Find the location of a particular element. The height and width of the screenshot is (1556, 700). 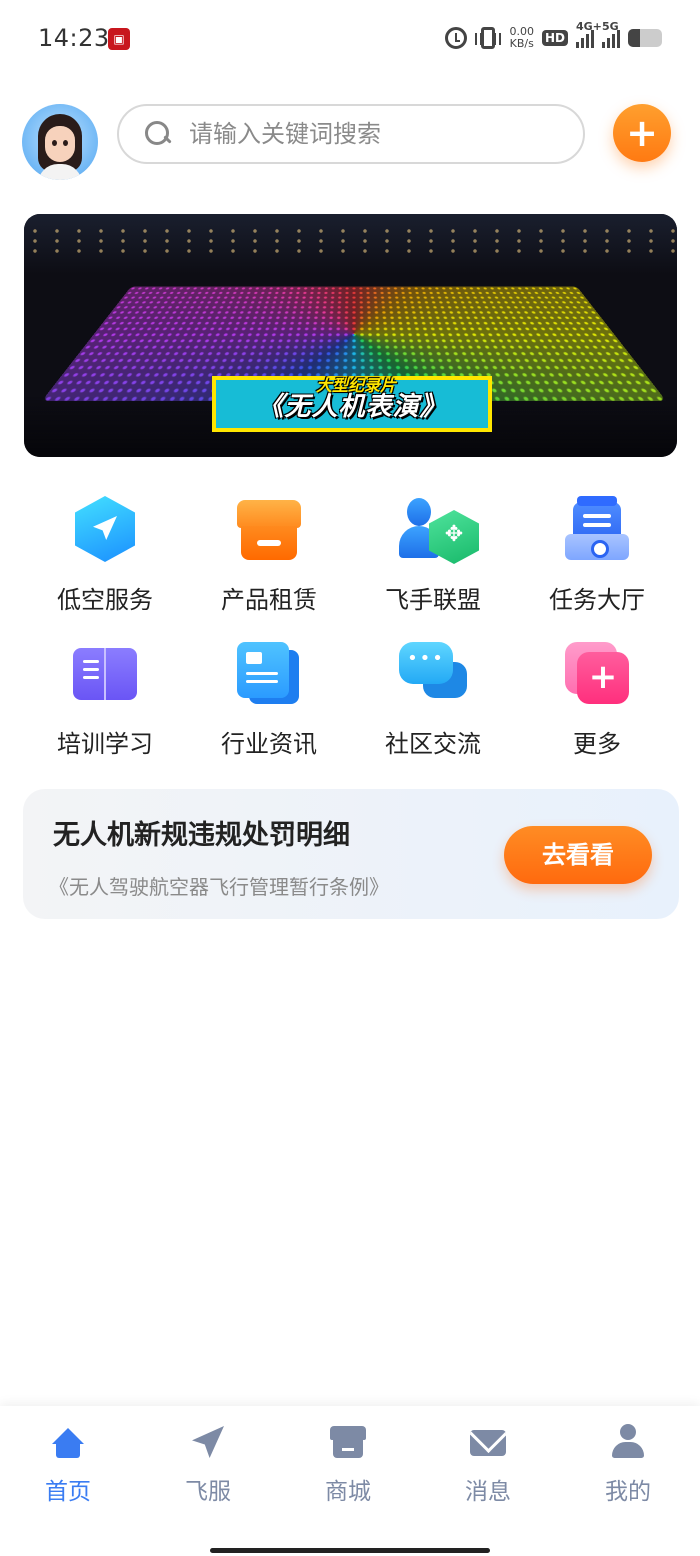

grid-item-industry-news: 行业资讯 is located at coordinates (269, 700).